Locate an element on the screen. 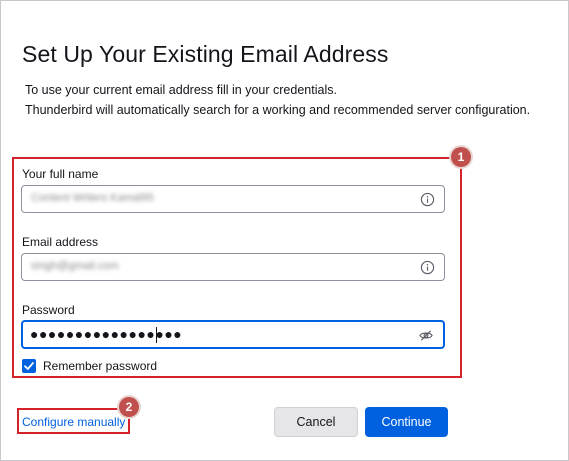 This screenshot has width=569, height=461. continue-button: Continue is located at coordinates (406, 422).